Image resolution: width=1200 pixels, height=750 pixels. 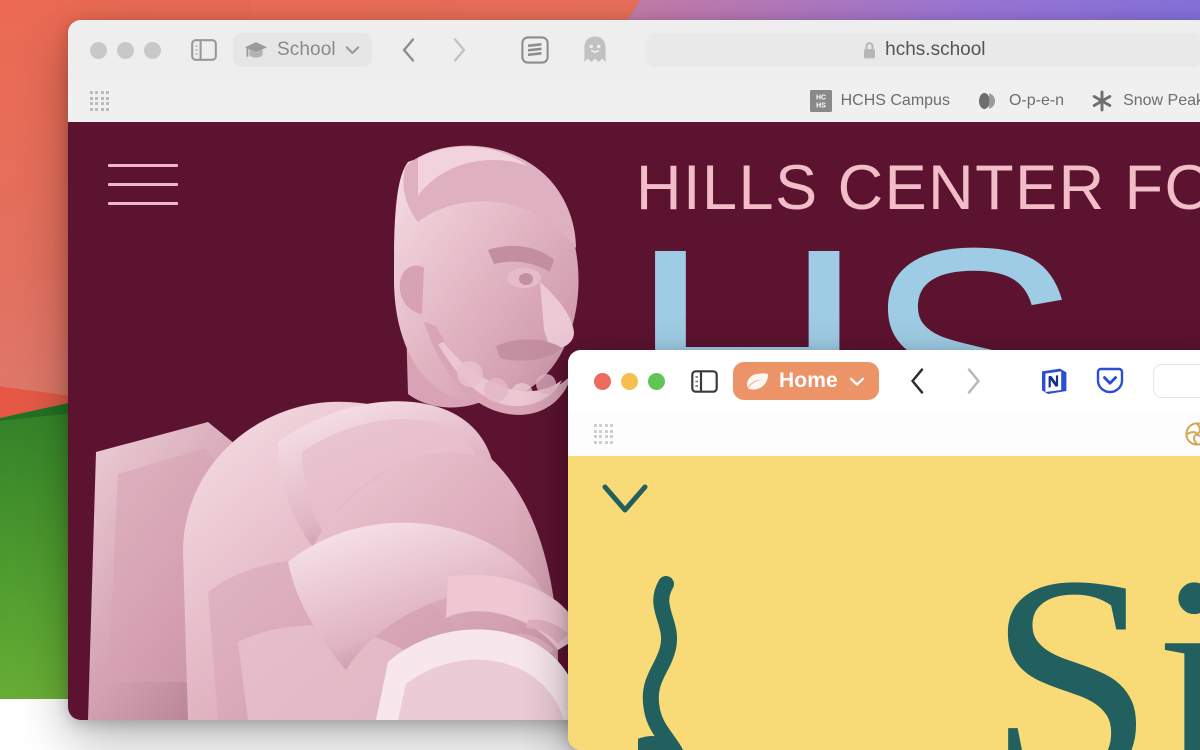 What do you see at coordinates (1110, 381) in the screenshot?
I see `pocket-icon` at bounding box center [1110, 381].